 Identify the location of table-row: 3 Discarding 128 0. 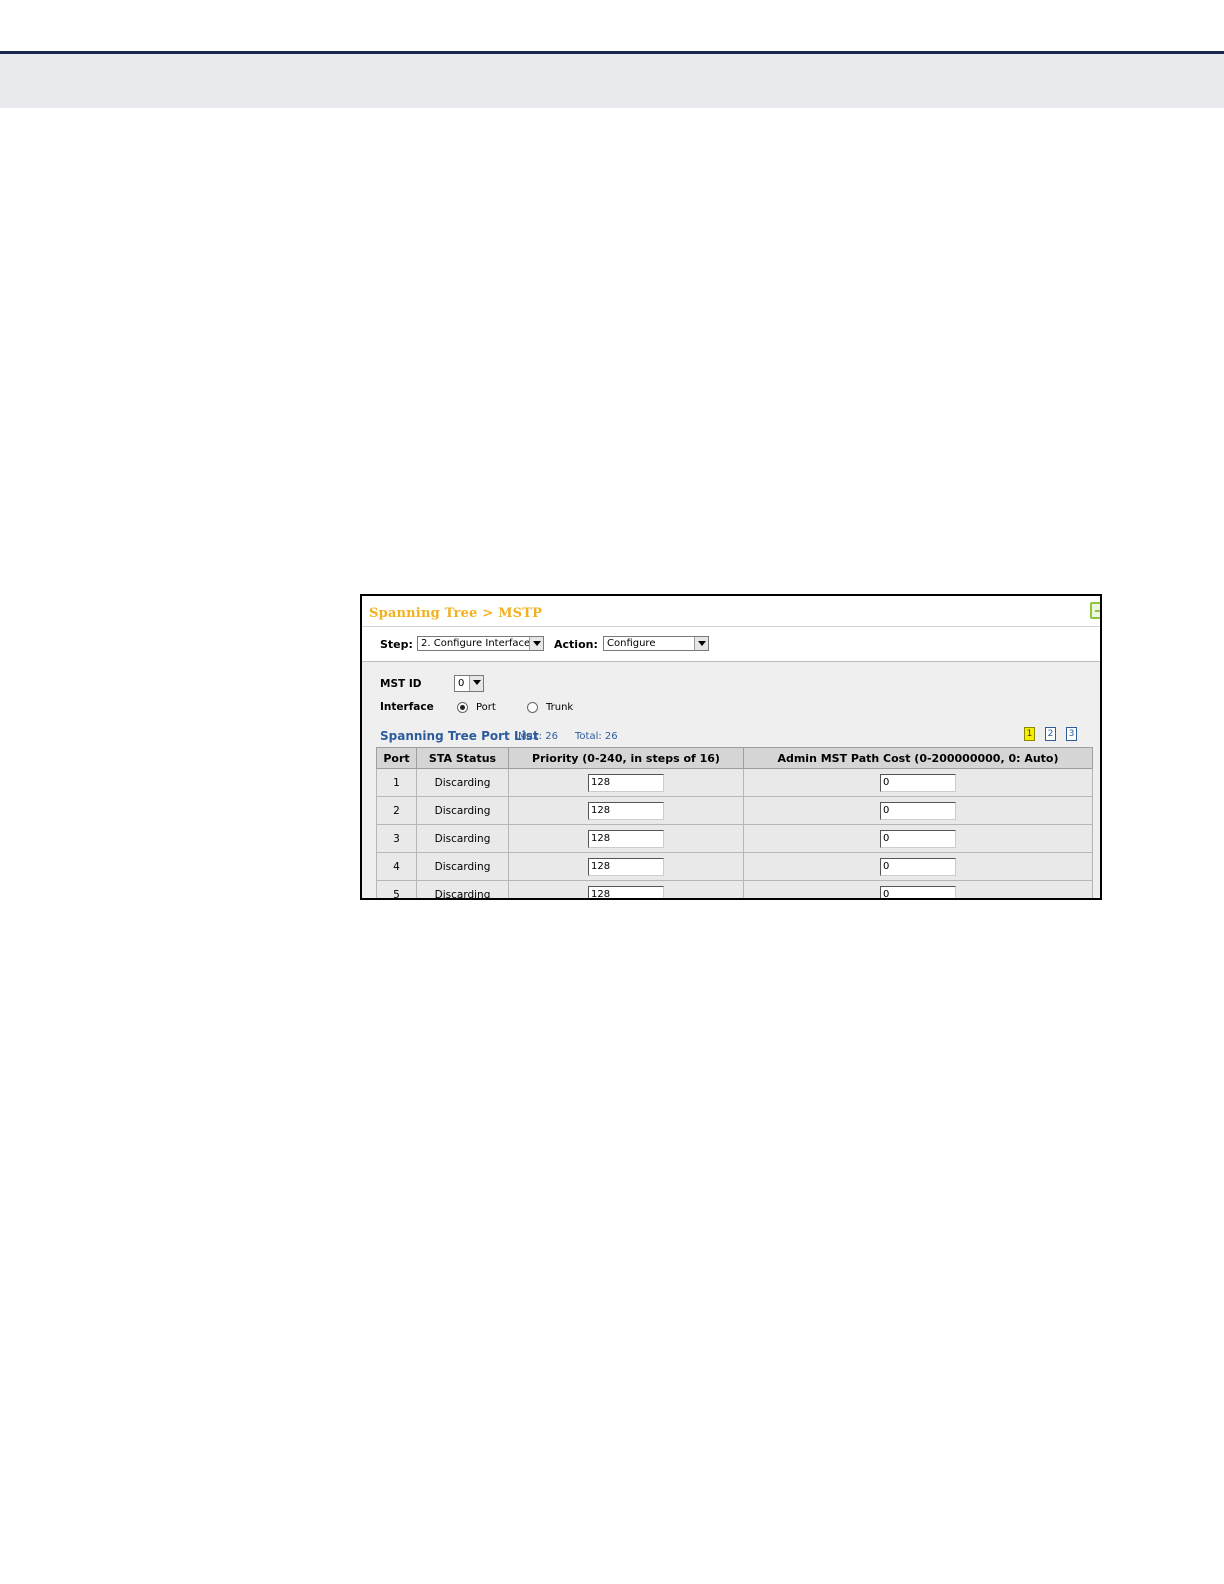
(734, 838).